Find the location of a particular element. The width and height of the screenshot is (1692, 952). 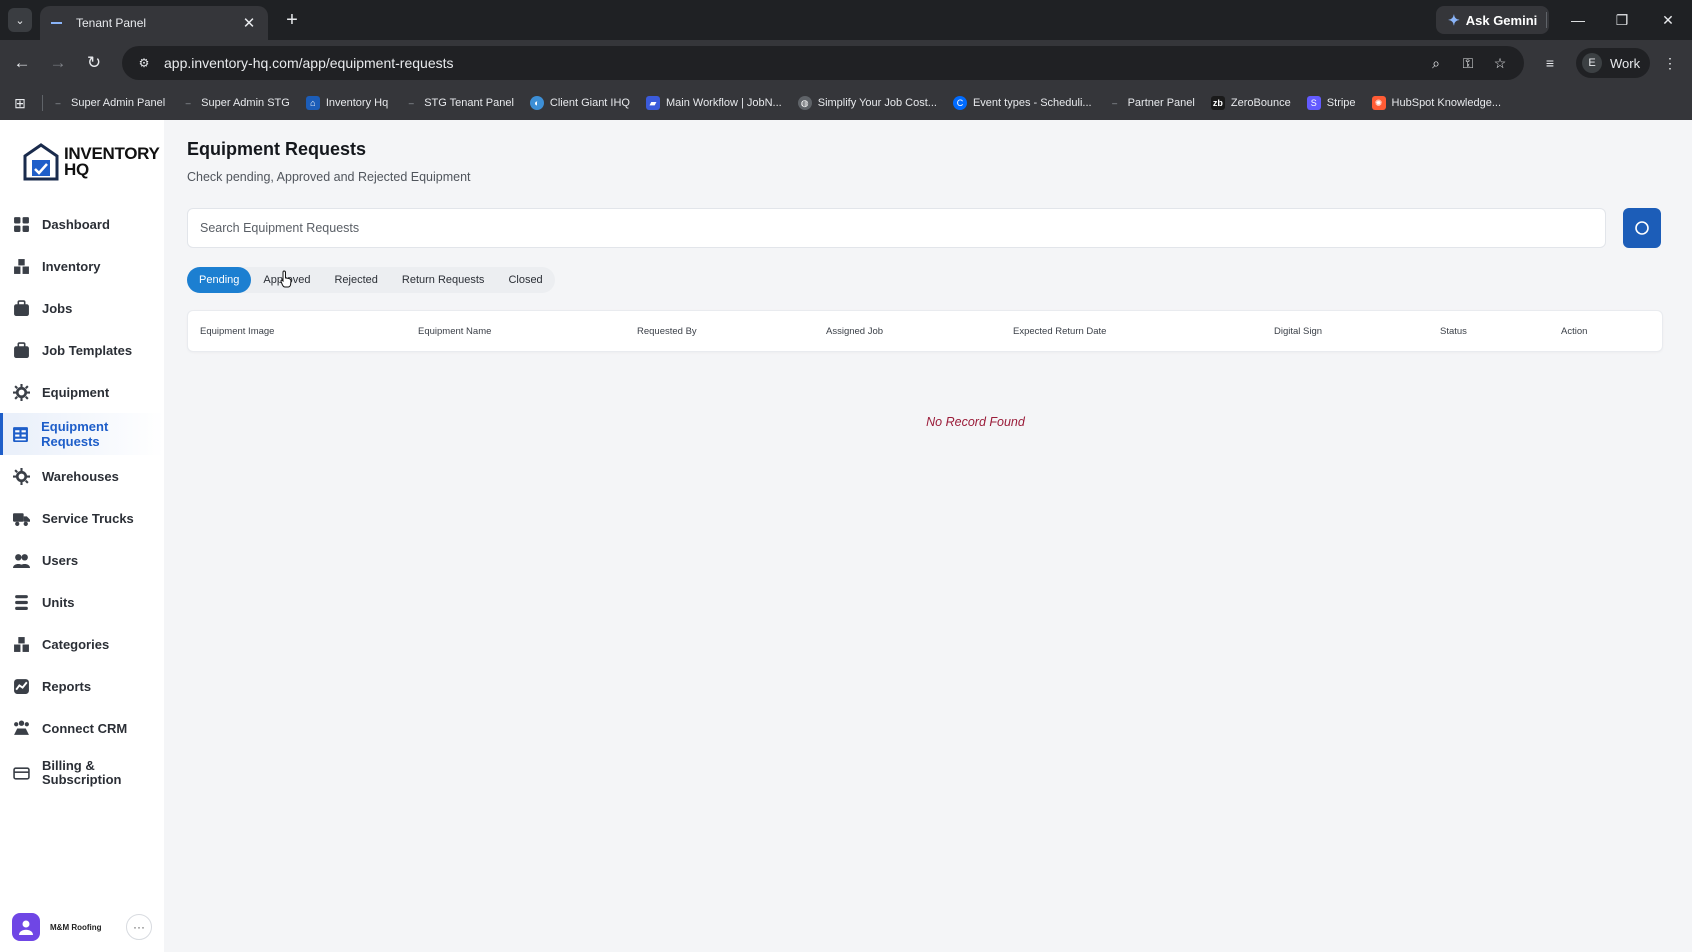

profile-name: Work is located at coordinates (1625, 63).